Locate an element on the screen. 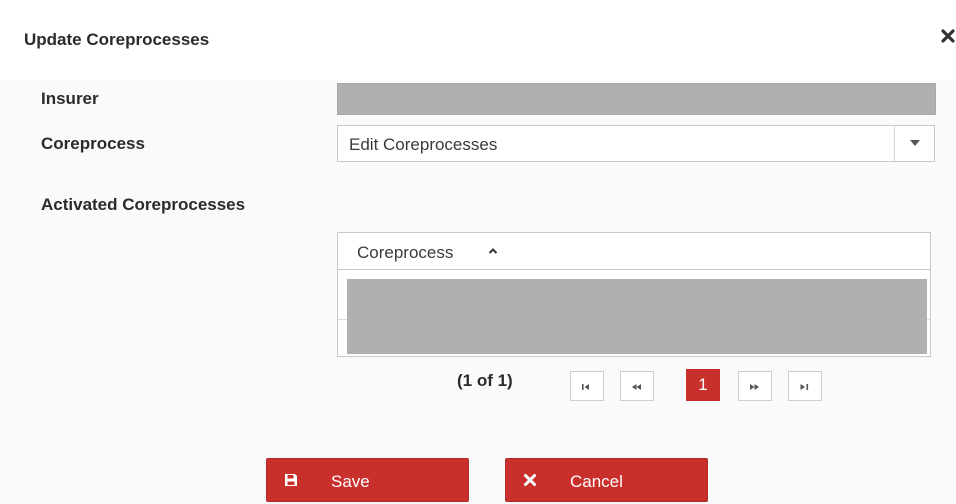 The width and height of the screenshot is (956, 504). first-page-icon is located at coordinates (585, 387).